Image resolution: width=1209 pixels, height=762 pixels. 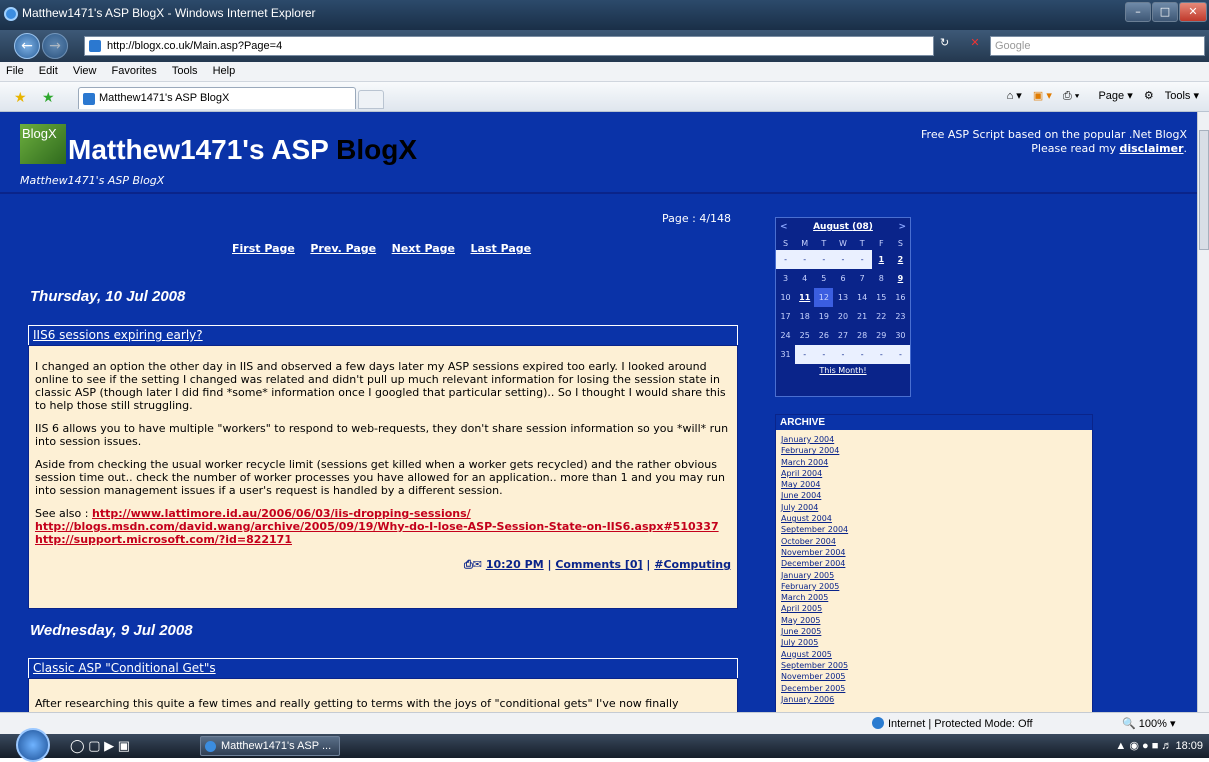 I want to click on calendar-prev: <, so click(x=784, y=227).